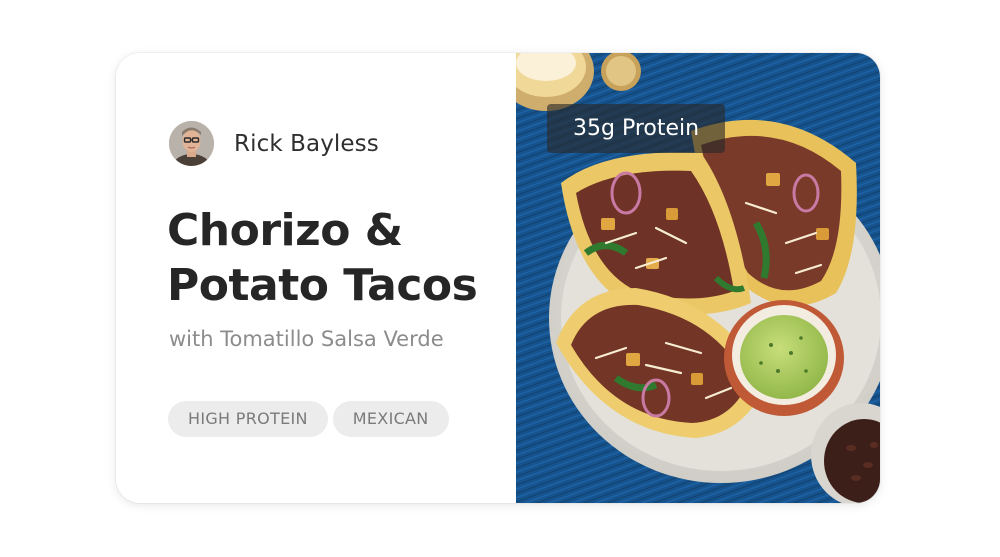 This screenshot has height=557, width=1000. What do you see at coordinates (332, 230) in the screenshot?
I see `recipe-title-line-1: Chorizo &` at bounding box center [332, 230].